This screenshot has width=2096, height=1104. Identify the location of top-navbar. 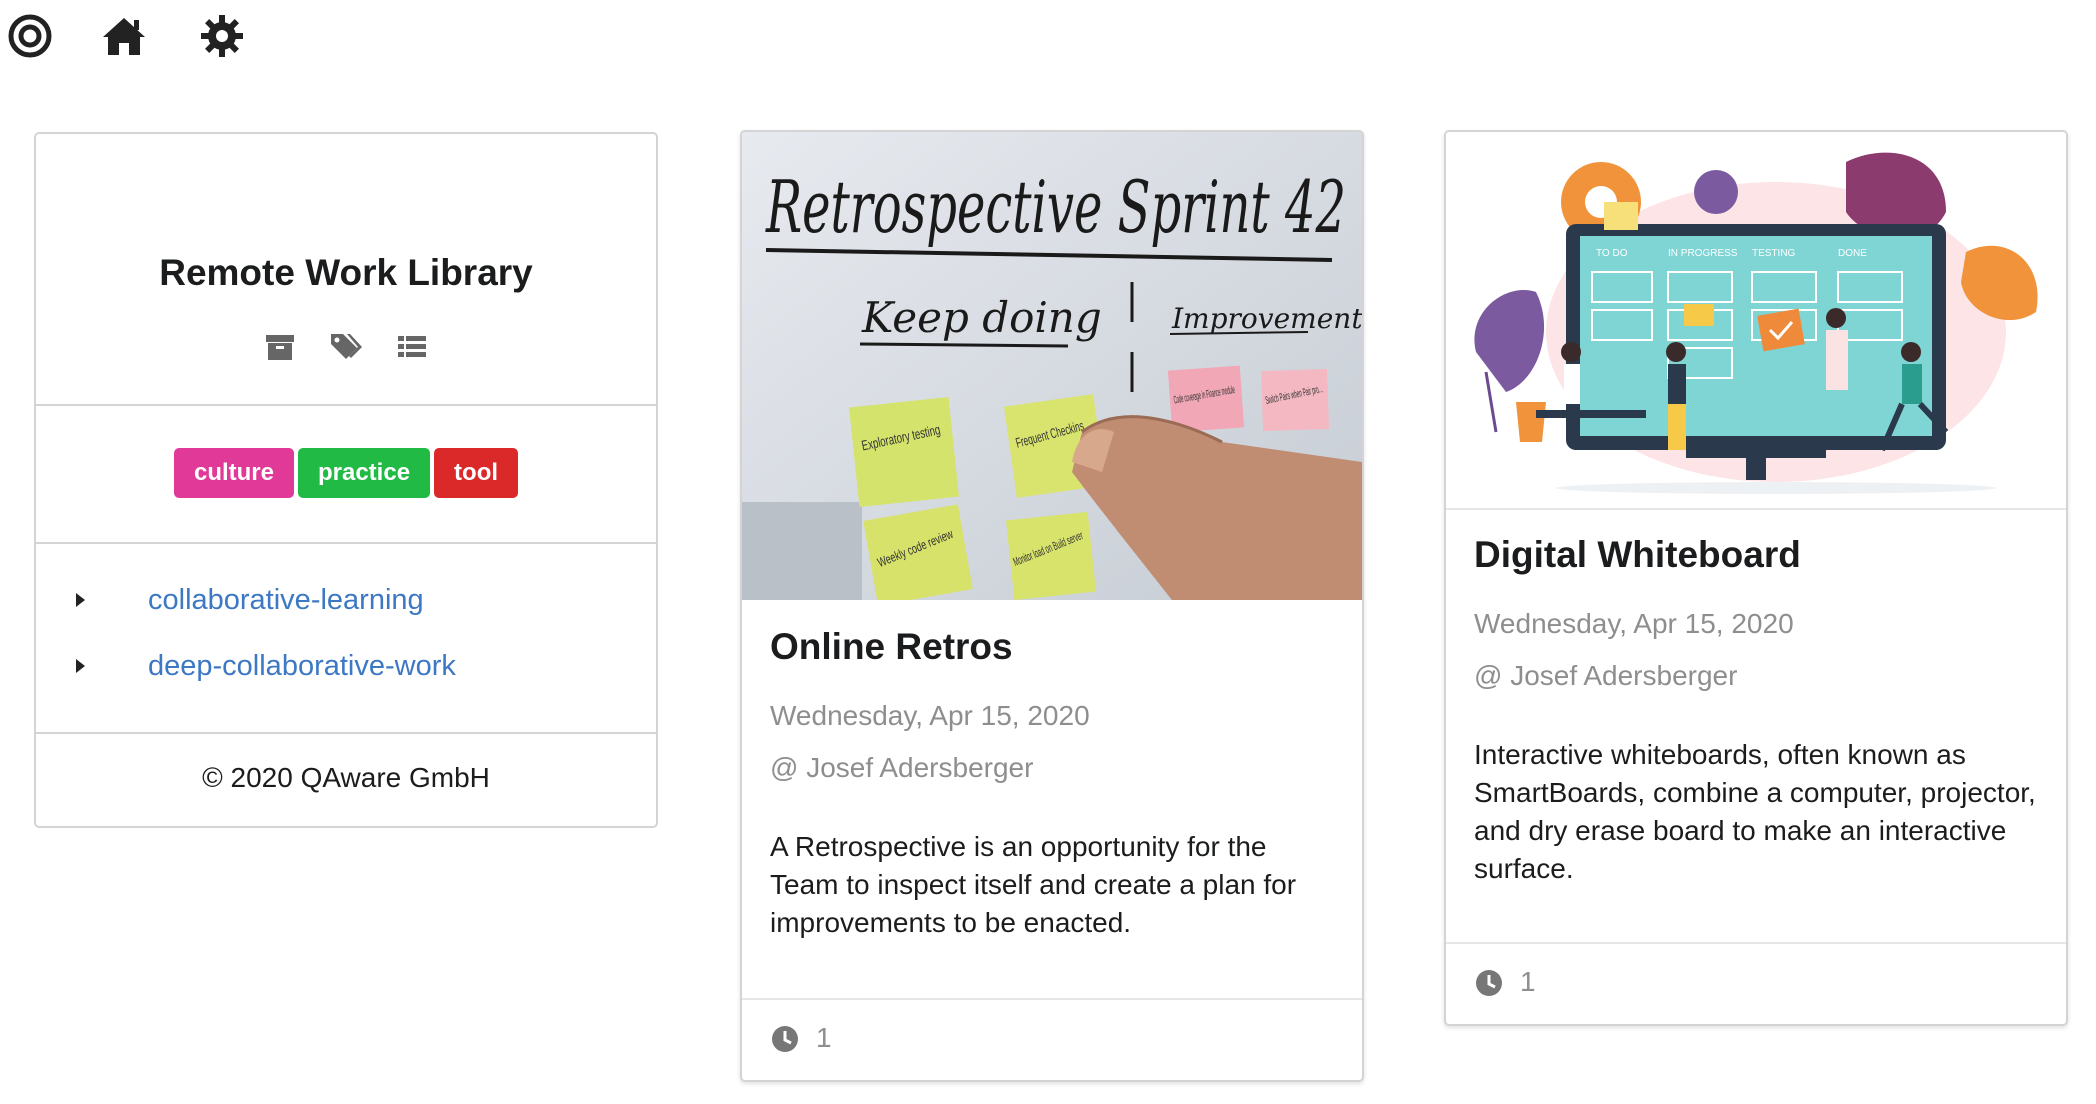
(200, 40).